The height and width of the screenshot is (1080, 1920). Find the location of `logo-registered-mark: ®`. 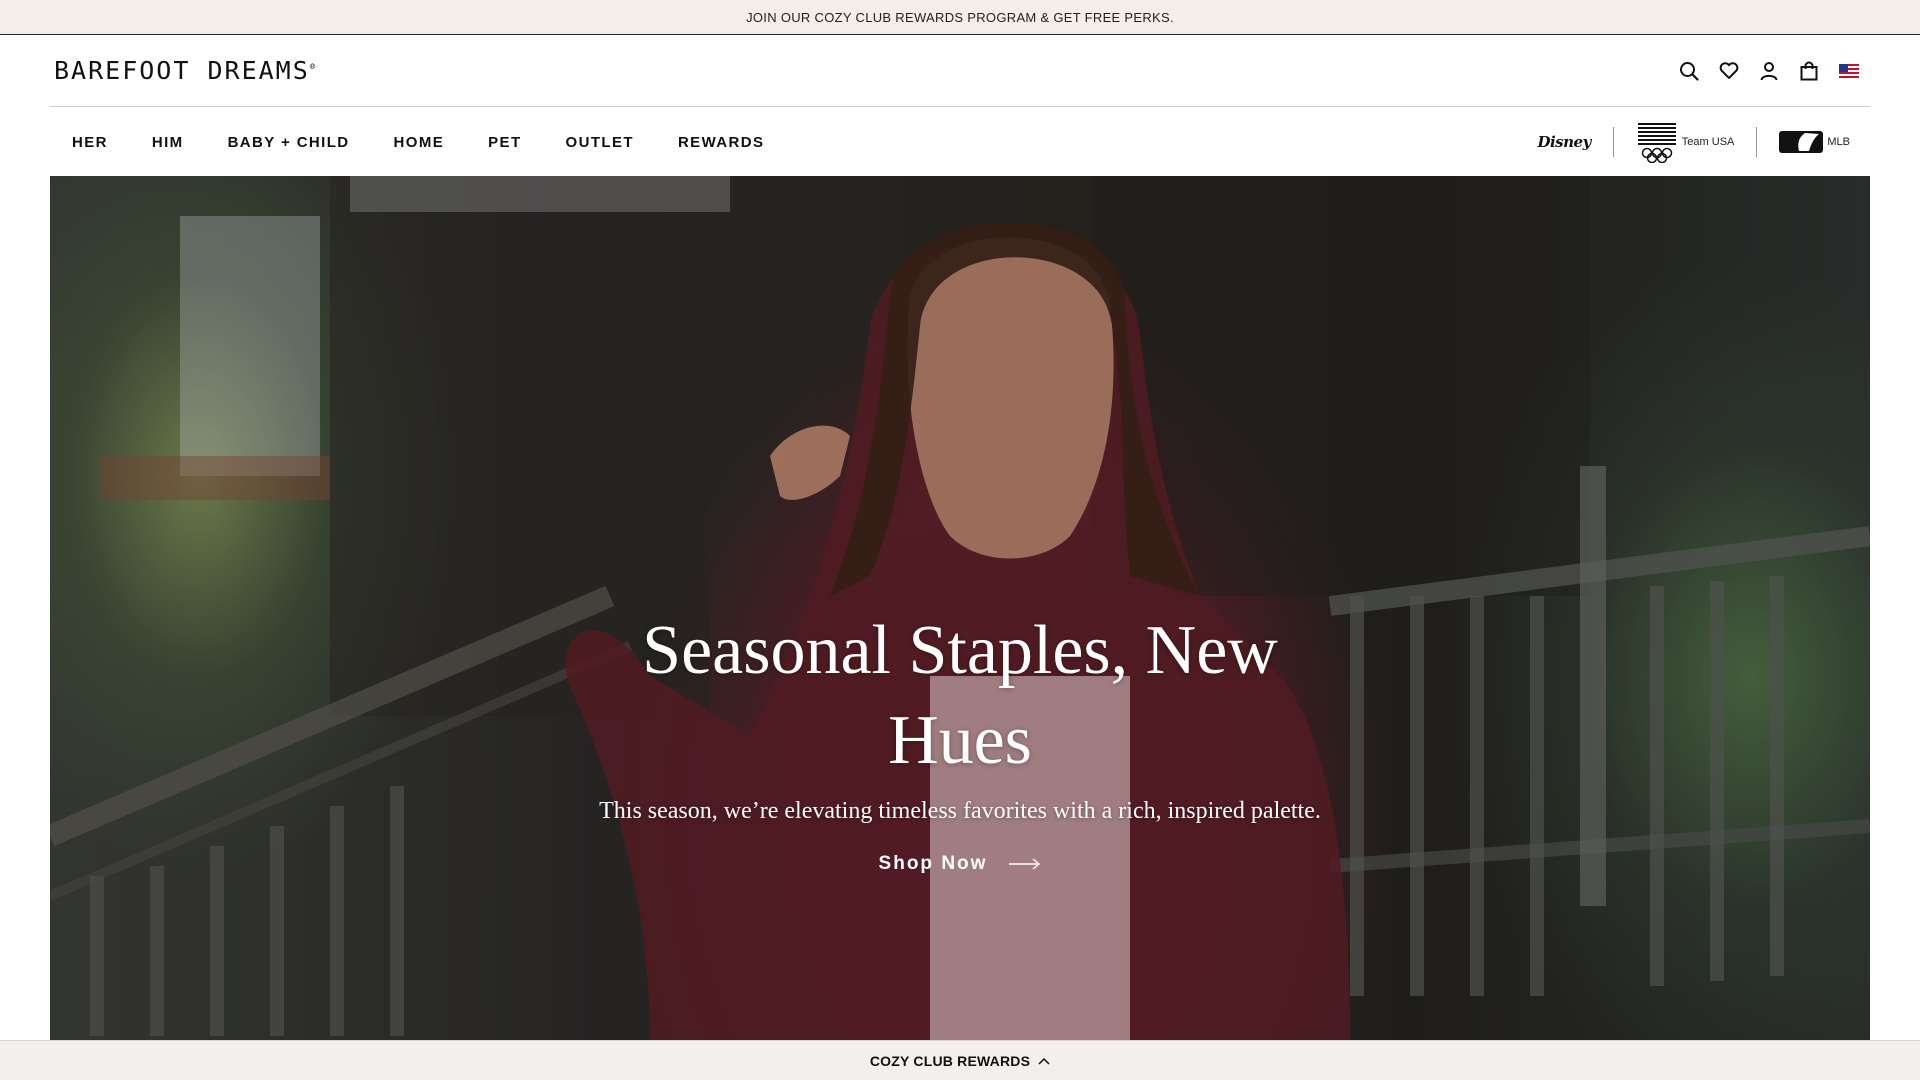

logo-registered-mark: ® is located at coordinates (313, 67).